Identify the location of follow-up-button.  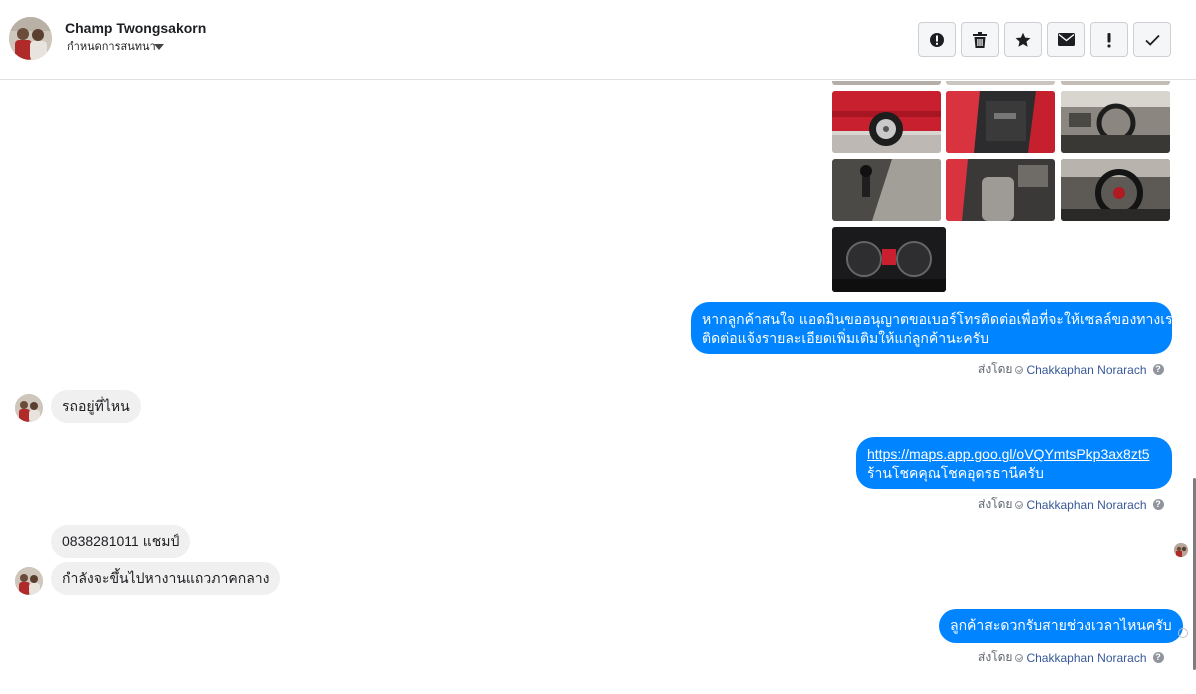
(1109, 39).